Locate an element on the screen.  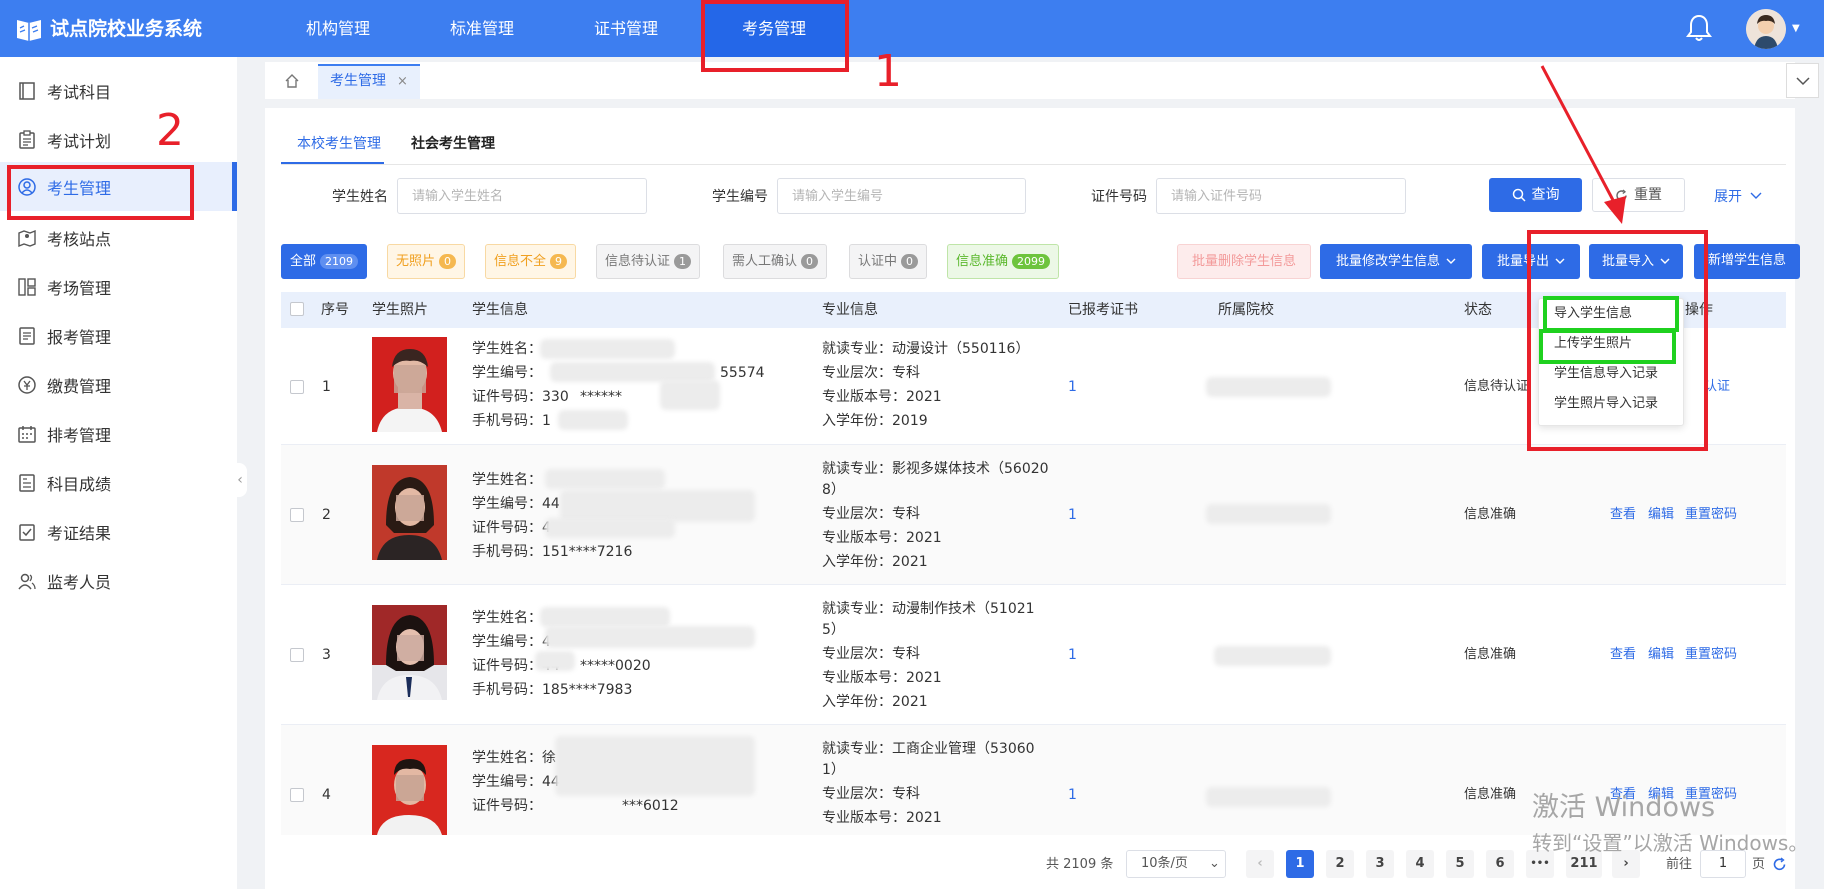
search-icon is located at coordinates (1519, 195).